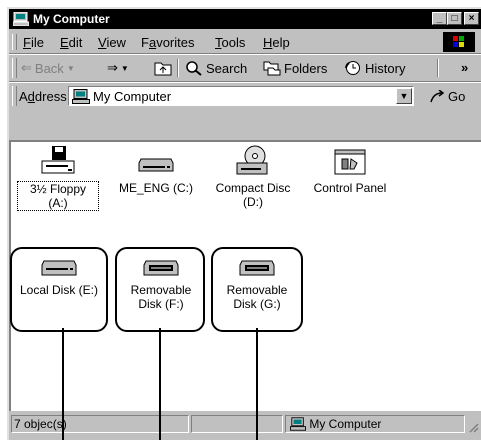 The image size is (481, 440). Describe the element at coordinates (14, 96) in the screenshot. I see `address-grip` at that location.